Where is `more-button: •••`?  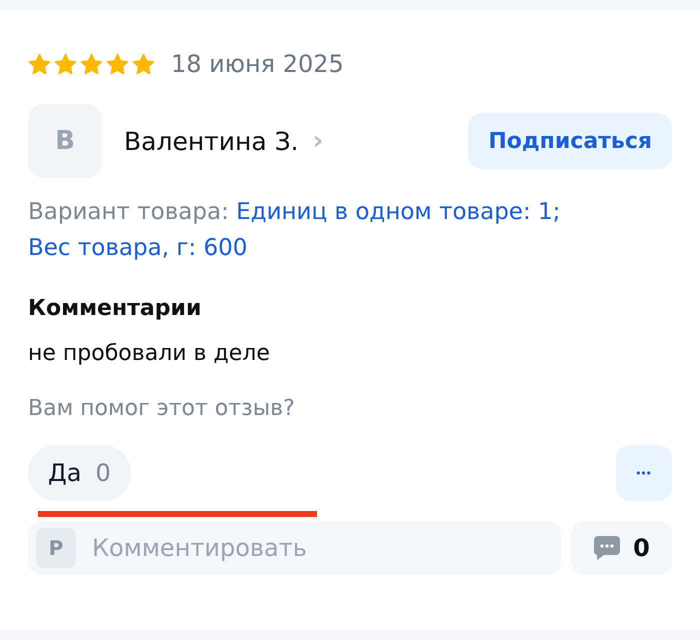 more-button: ••• is located at coordinates (644, 473).